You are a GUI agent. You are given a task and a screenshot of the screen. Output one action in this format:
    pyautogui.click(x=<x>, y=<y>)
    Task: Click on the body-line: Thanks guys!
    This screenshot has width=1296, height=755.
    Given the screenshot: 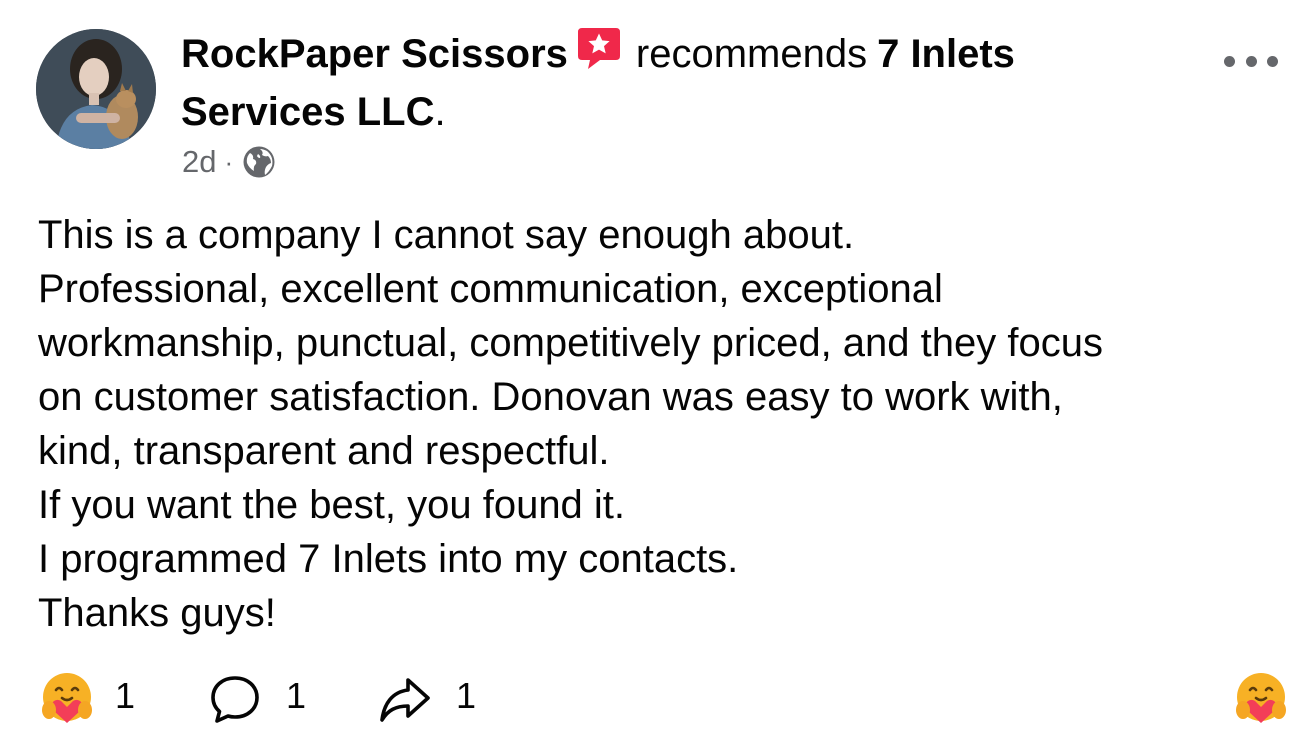 What is the action you would take?
    pyautogui.click(x=157, y=613)
    